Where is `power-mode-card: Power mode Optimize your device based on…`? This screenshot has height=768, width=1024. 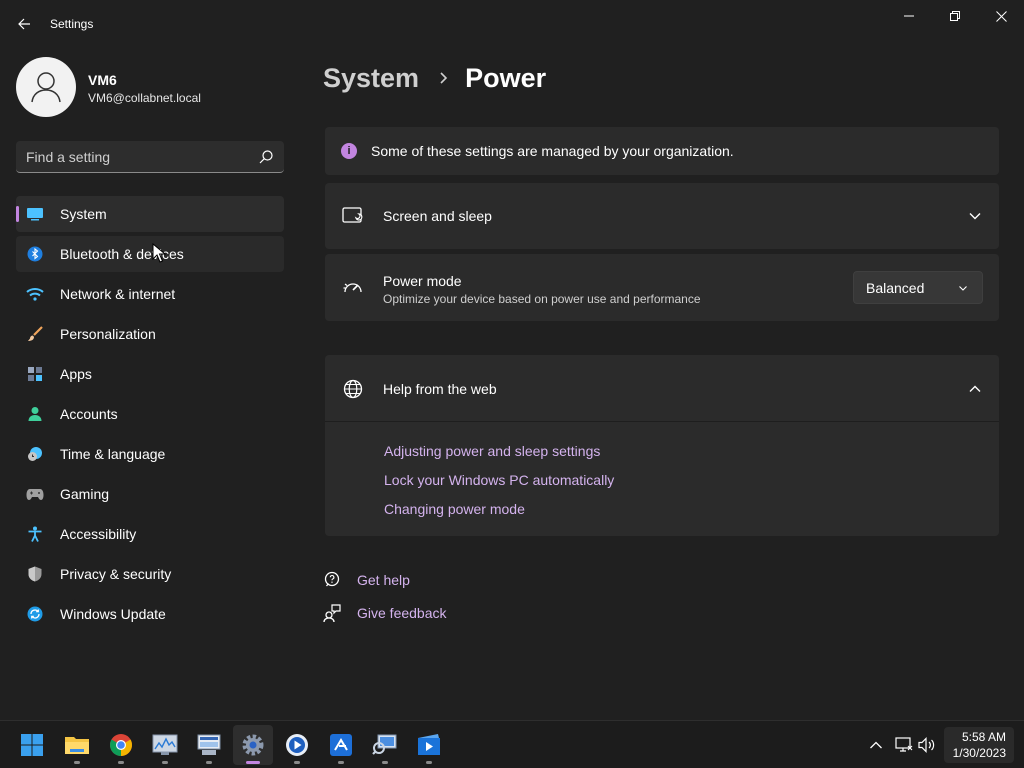
power-mode-card: Power mode Optimize your device based on… is located at coordinates (662, 287).